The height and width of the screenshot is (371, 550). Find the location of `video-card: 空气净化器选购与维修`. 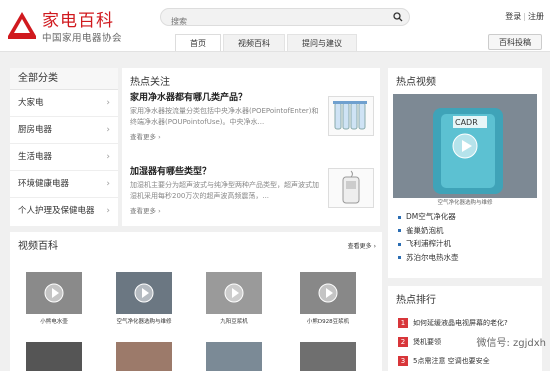

video-card: 空气净化器选购与维修 is located at coordinates (144, 298).